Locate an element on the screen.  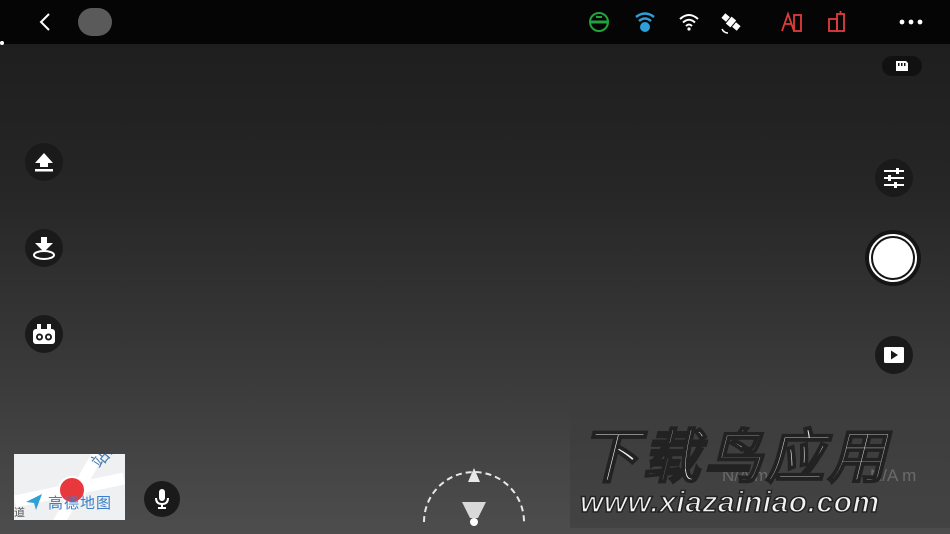
flight-mode-indicator is located at coordinates (95, 22).